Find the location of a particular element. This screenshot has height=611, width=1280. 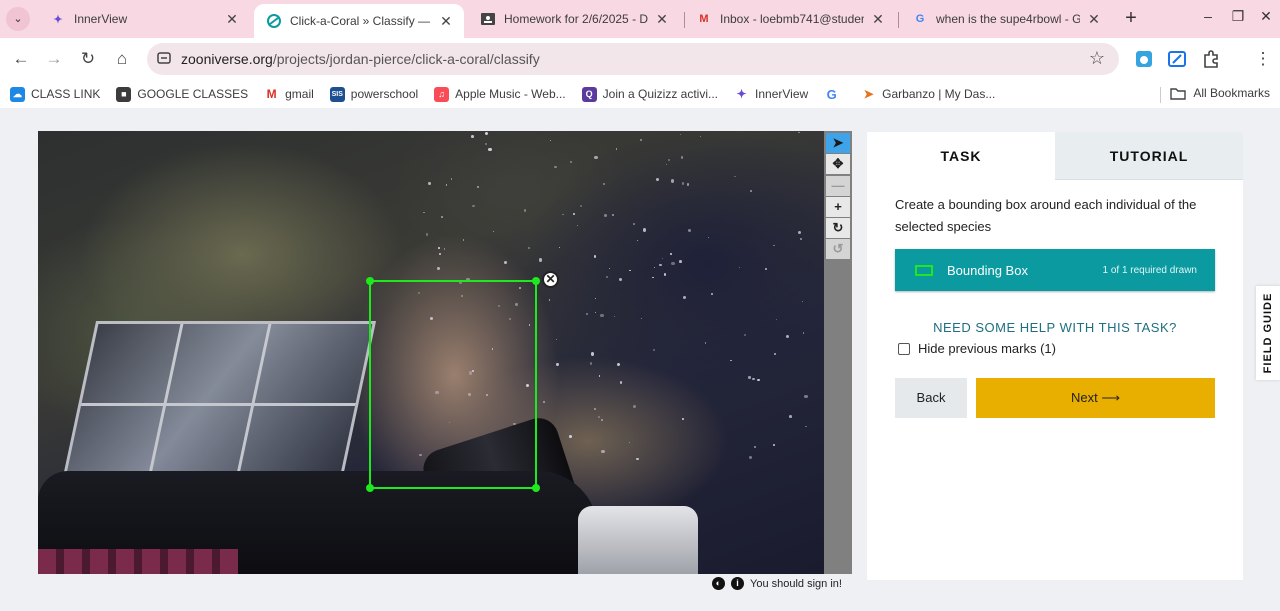

home-icon: ⌂ is located at coordinates (122, 59).